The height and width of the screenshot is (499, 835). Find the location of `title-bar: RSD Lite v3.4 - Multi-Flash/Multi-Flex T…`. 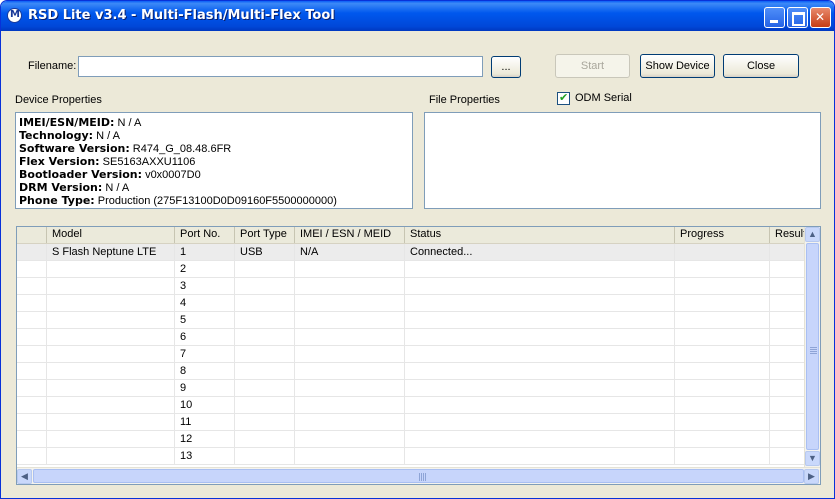

title-bar: RSD Lite v3.4 - Multi-Flash/Multi-Flex T… is located at coordinates (417, 16).